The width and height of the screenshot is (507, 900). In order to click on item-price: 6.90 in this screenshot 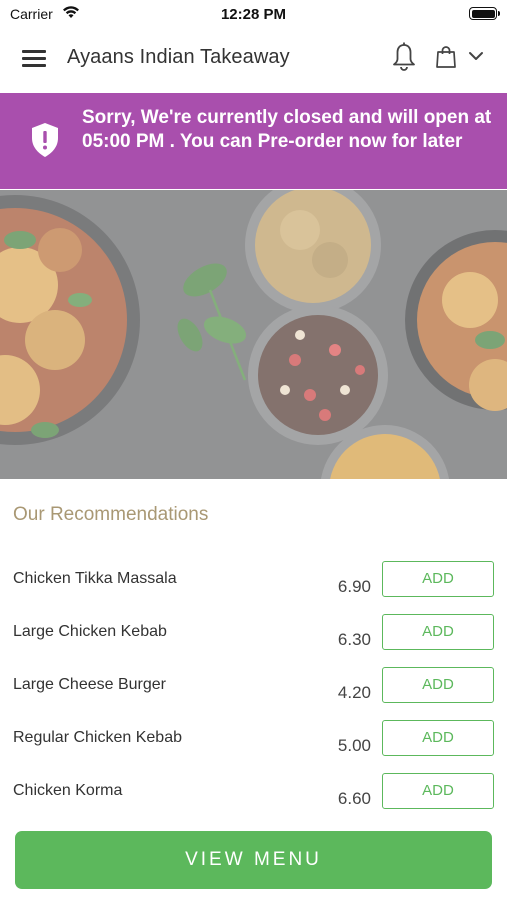, I will do `click(354, 586)`.